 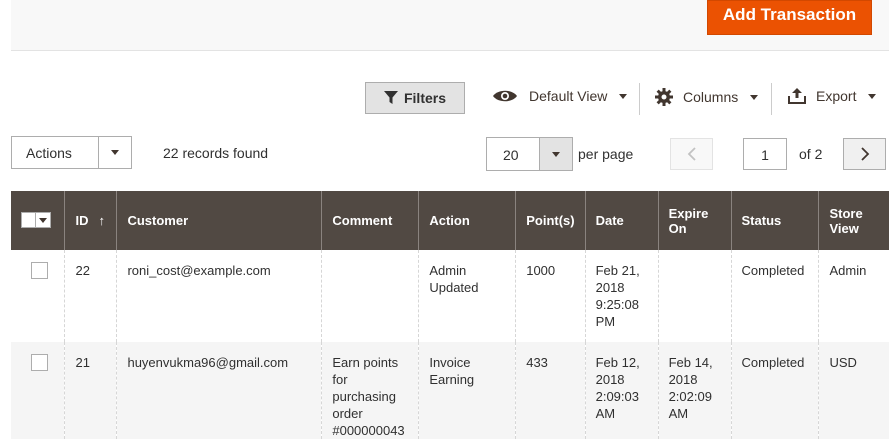 I want to click on total-pages: of 2, so click(x=811, y=154).